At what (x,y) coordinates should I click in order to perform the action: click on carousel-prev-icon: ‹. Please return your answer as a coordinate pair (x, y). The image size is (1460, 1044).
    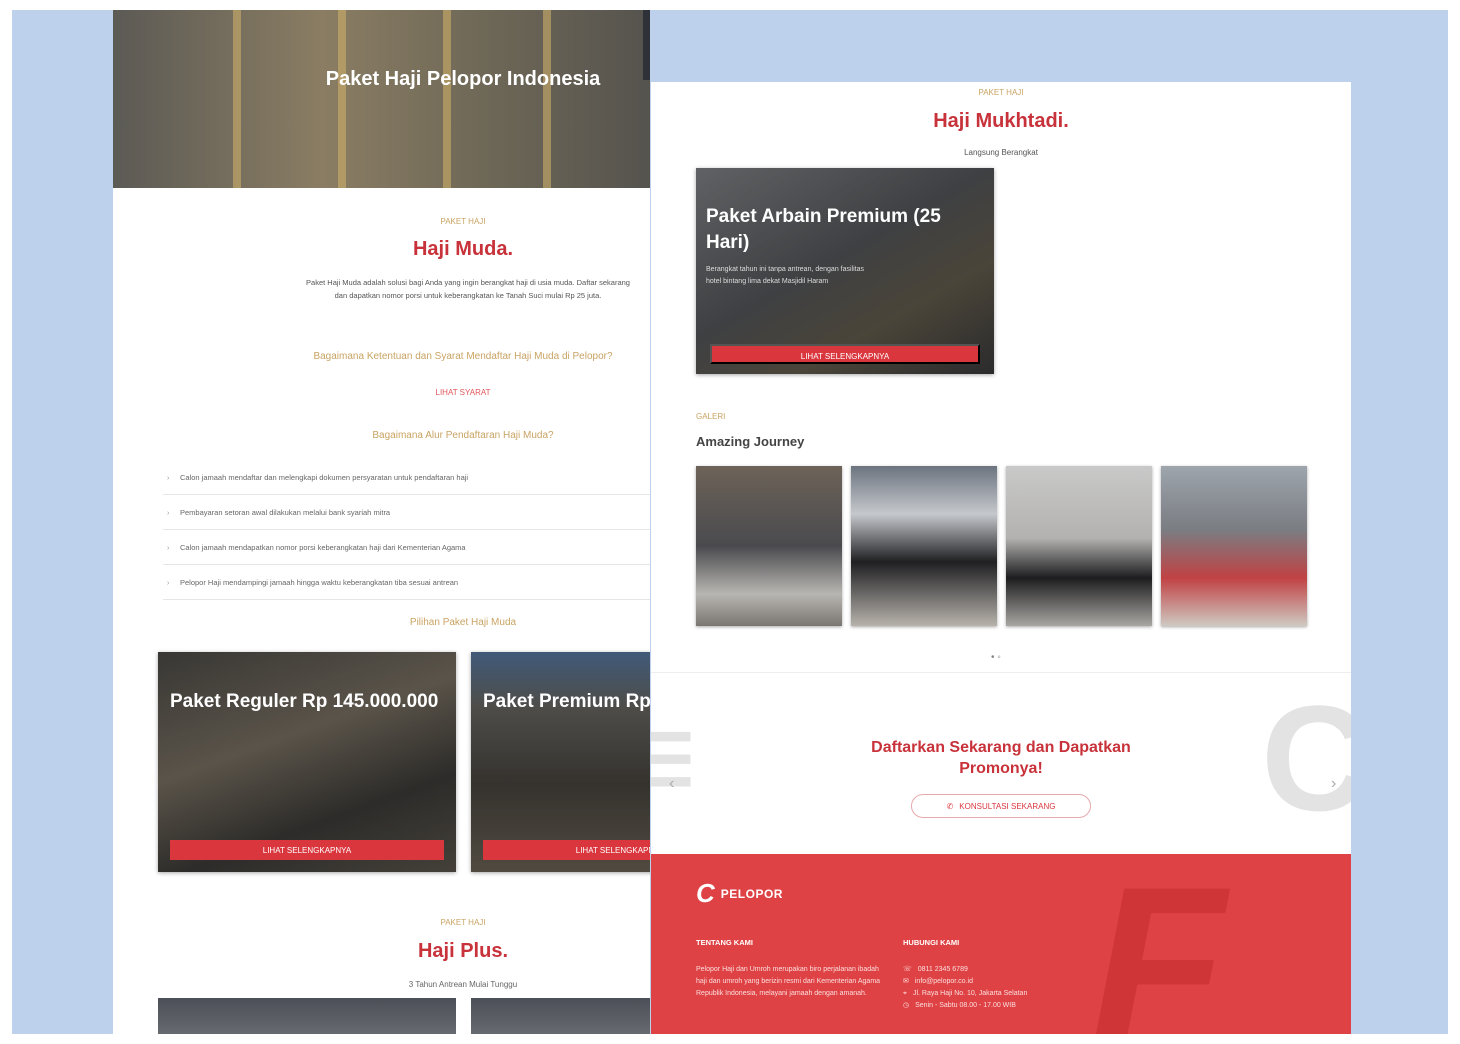
    Looking at the image, I should click on (671, 784).